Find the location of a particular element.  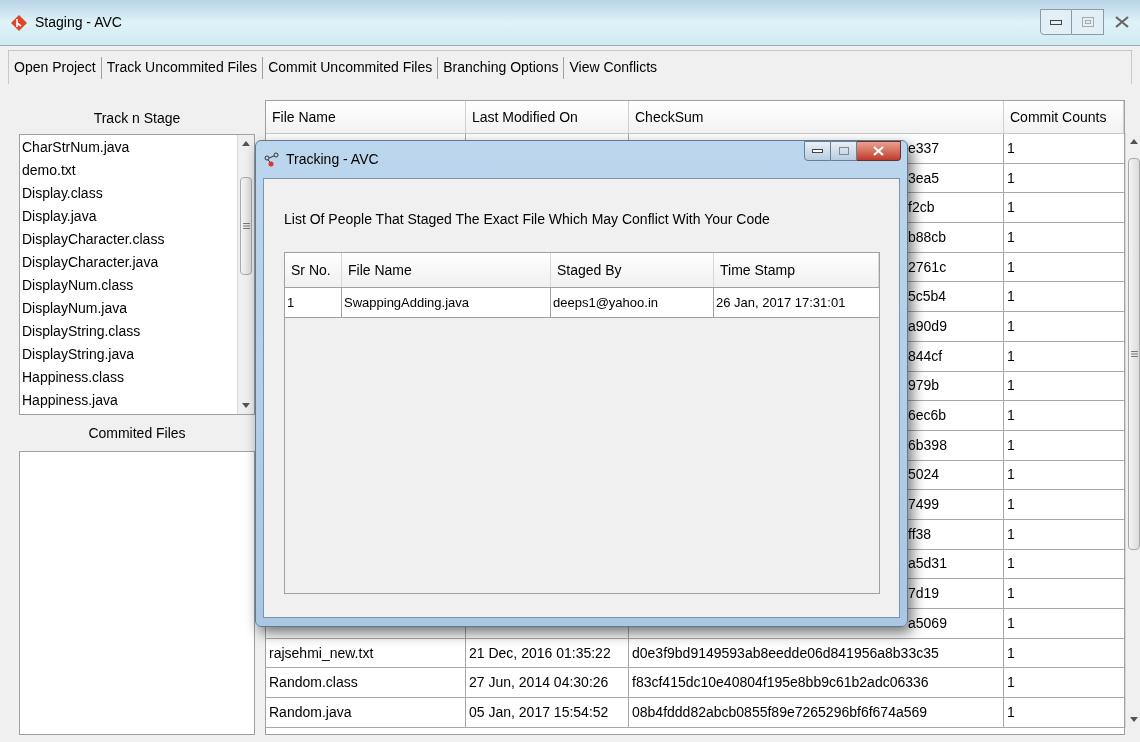

column-header: Last Modified On is located at coordinates (547, 117).